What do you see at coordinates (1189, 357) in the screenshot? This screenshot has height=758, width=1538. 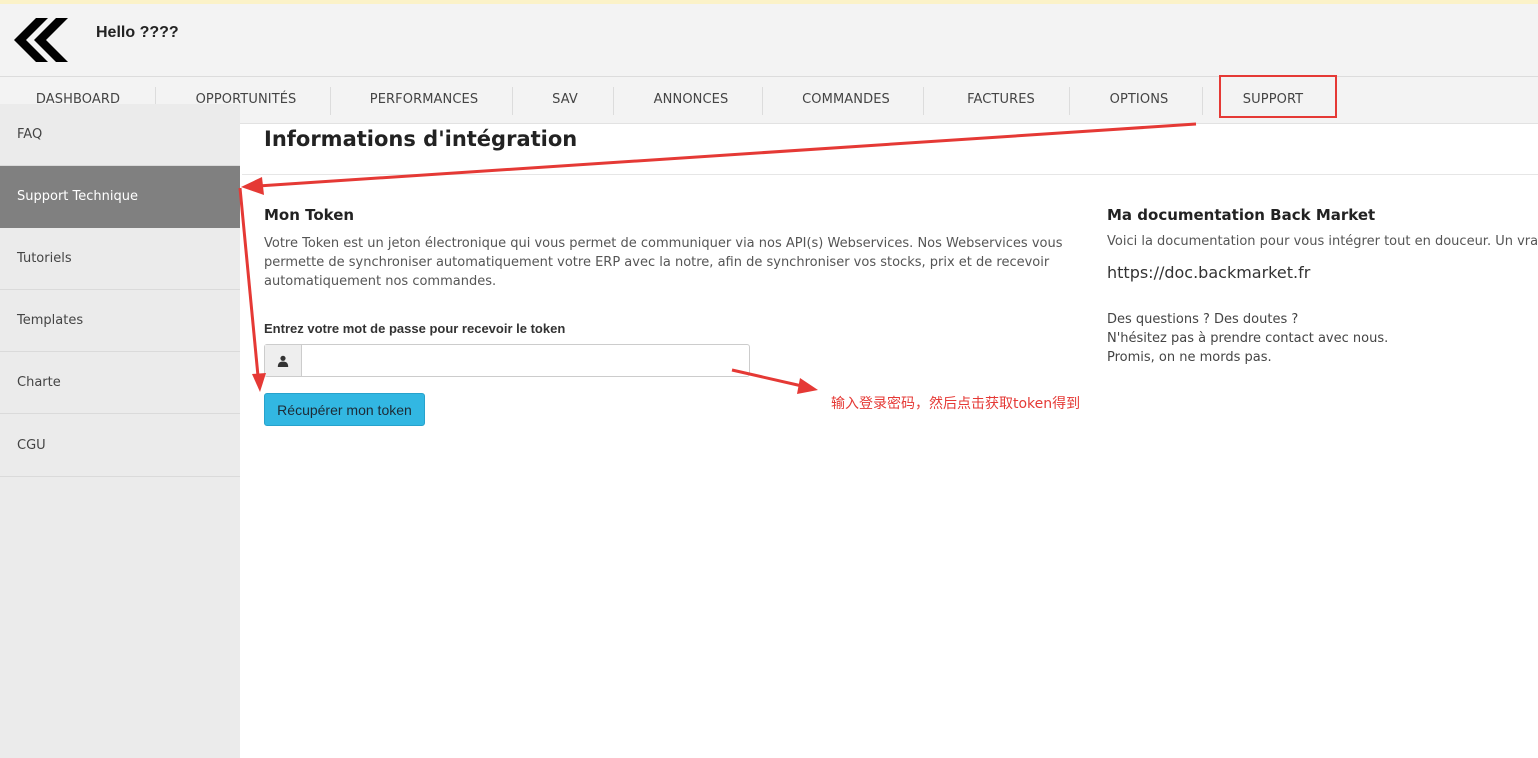 I see `questions-line-3: Promis, on ne mords pas.` at bounding box center [1189, 357].